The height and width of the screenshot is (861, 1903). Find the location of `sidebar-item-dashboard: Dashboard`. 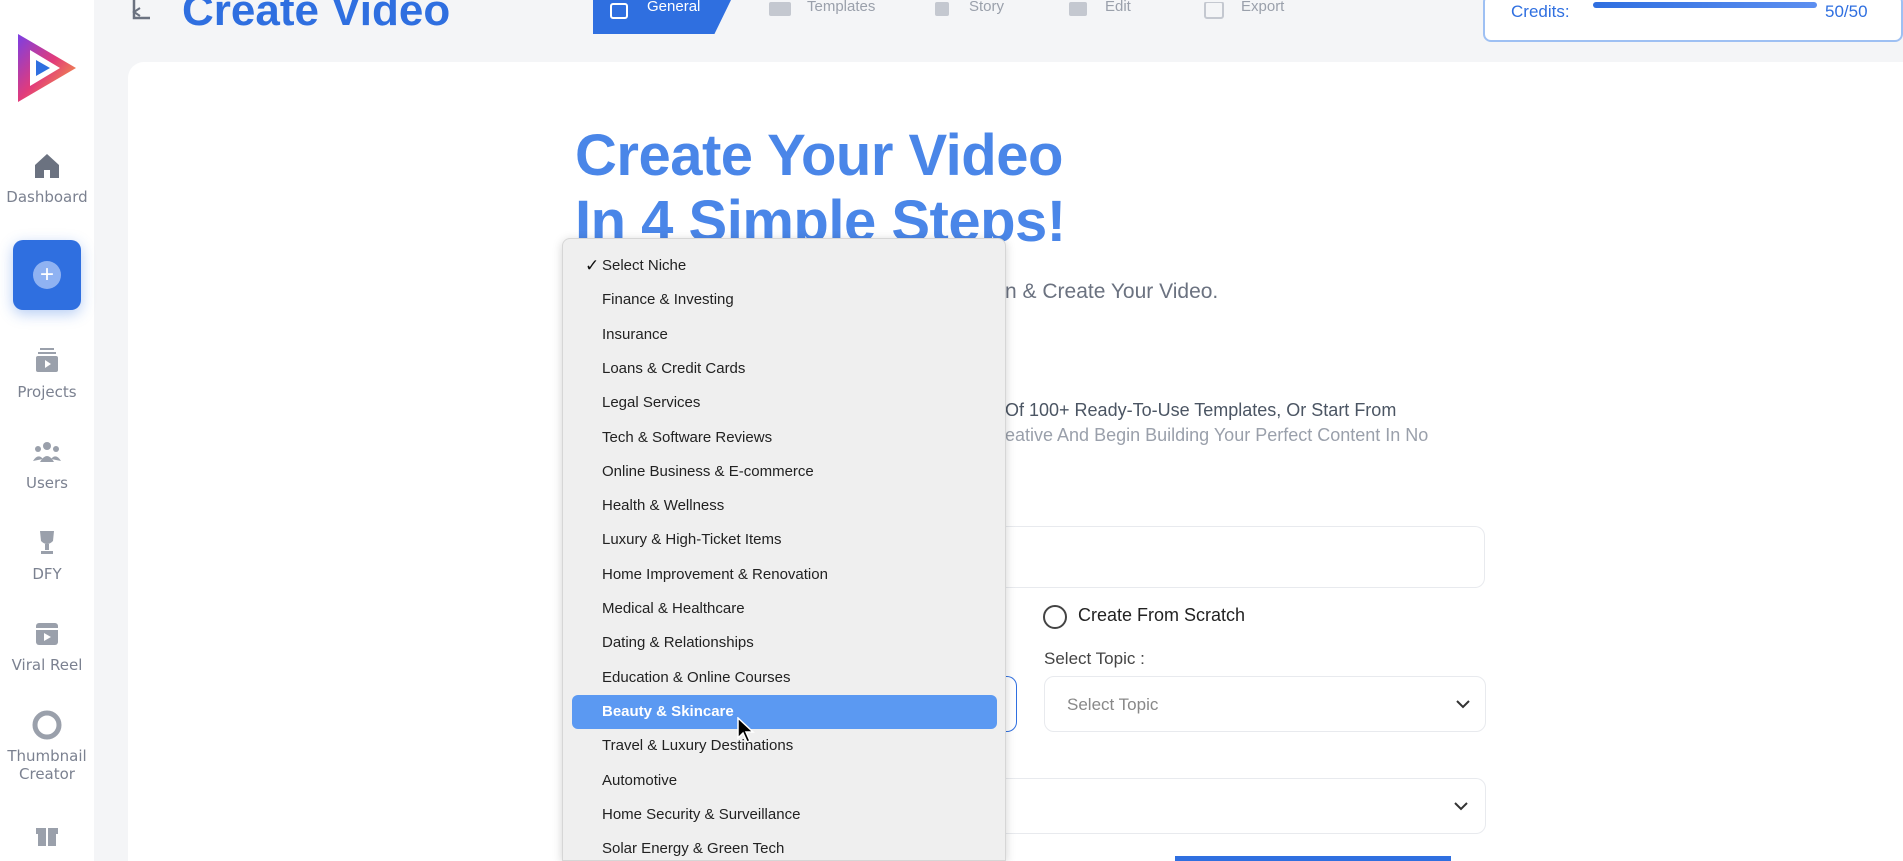

sidebar-item-dashboard: Dashboard is located at coordinates (47, 178).